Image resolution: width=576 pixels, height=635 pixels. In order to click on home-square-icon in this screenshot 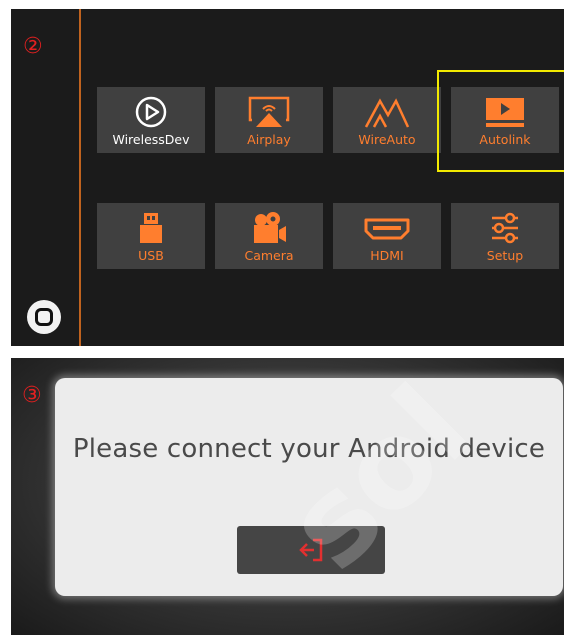, I will do `click(44, 317)`.